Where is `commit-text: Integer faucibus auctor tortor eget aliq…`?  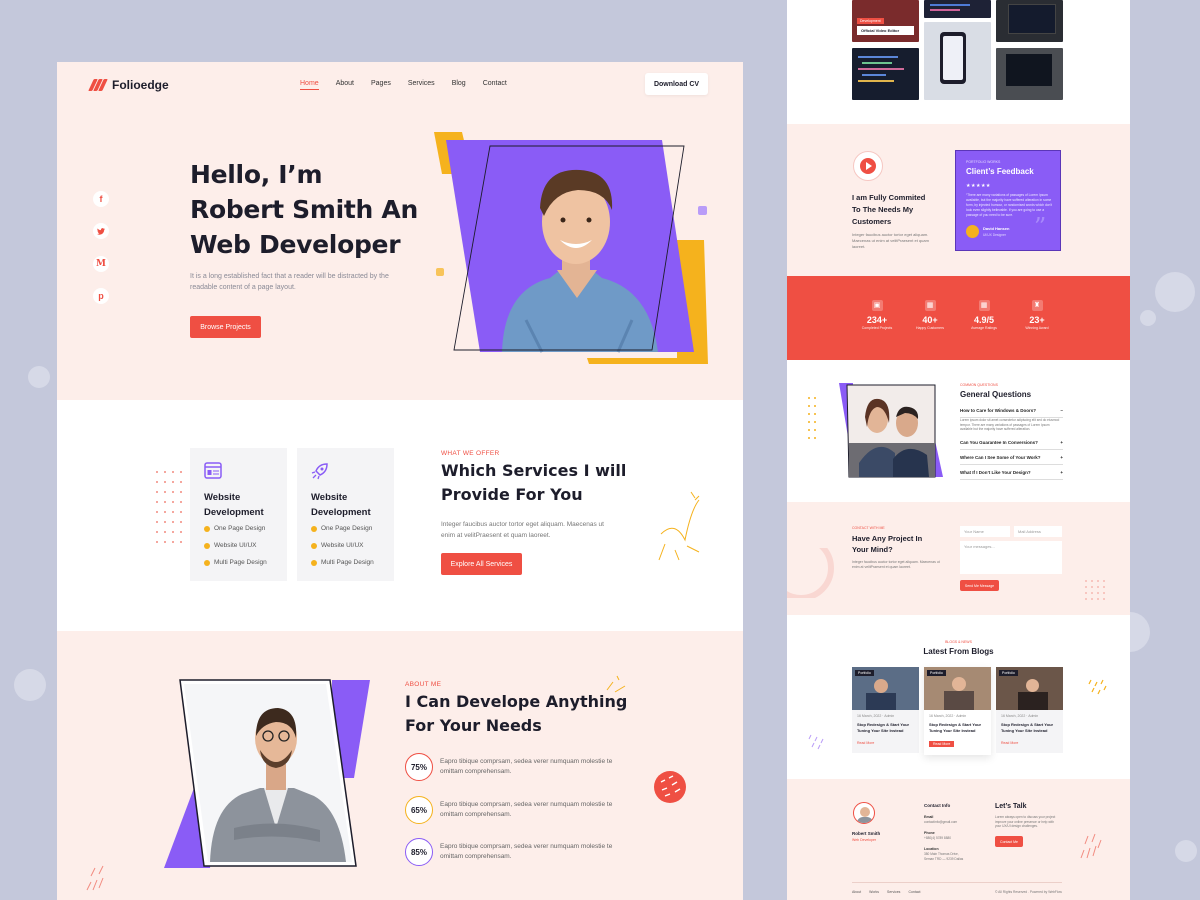 commit-text: Integer faucibus auctor tortor eget aliq… is located at coordinates (890, 240).